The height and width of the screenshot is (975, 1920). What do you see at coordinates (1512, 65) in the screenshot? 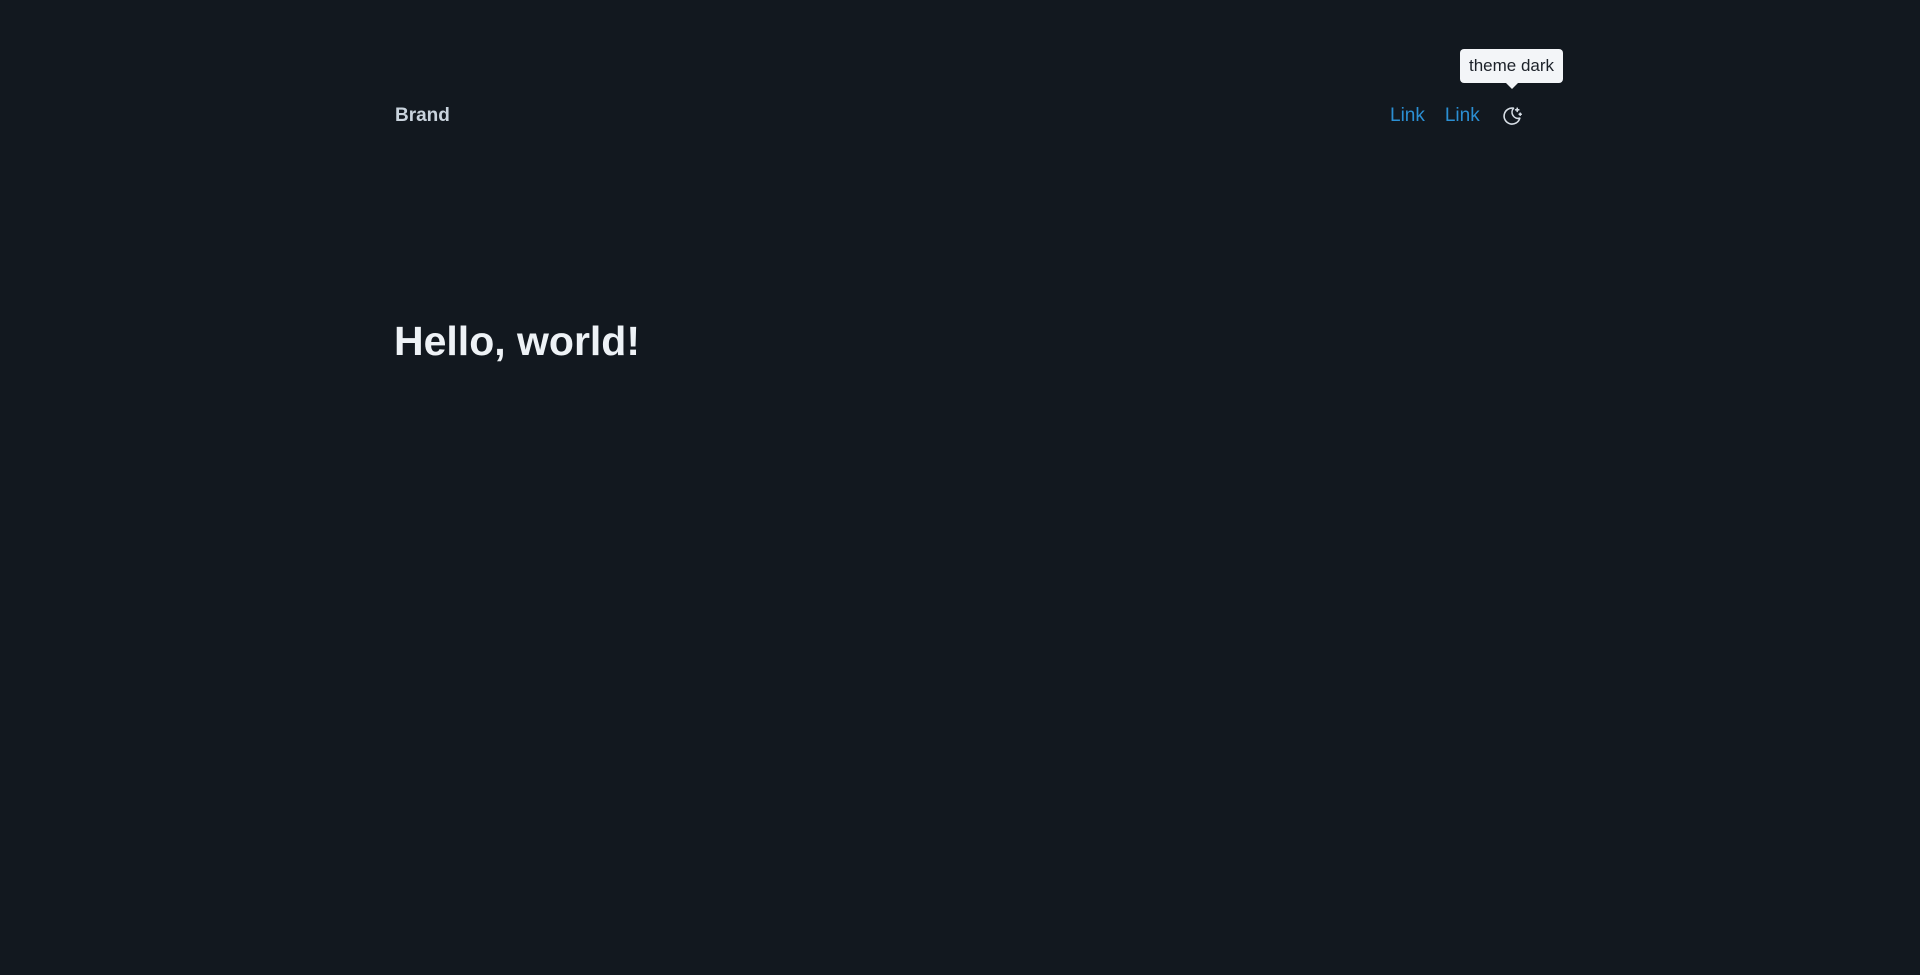
I see `theme-tooltip-text: theme dark` at bounding box center [1512, 65].